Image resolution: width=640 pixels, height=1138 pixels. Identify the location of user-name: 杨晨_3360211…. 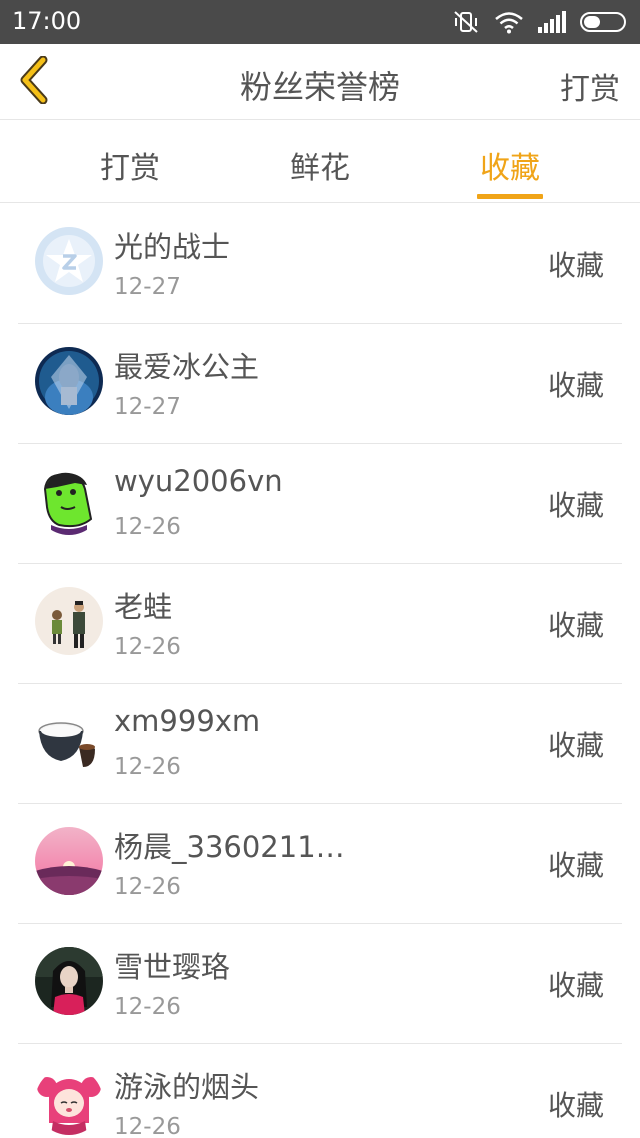
(229, 847).